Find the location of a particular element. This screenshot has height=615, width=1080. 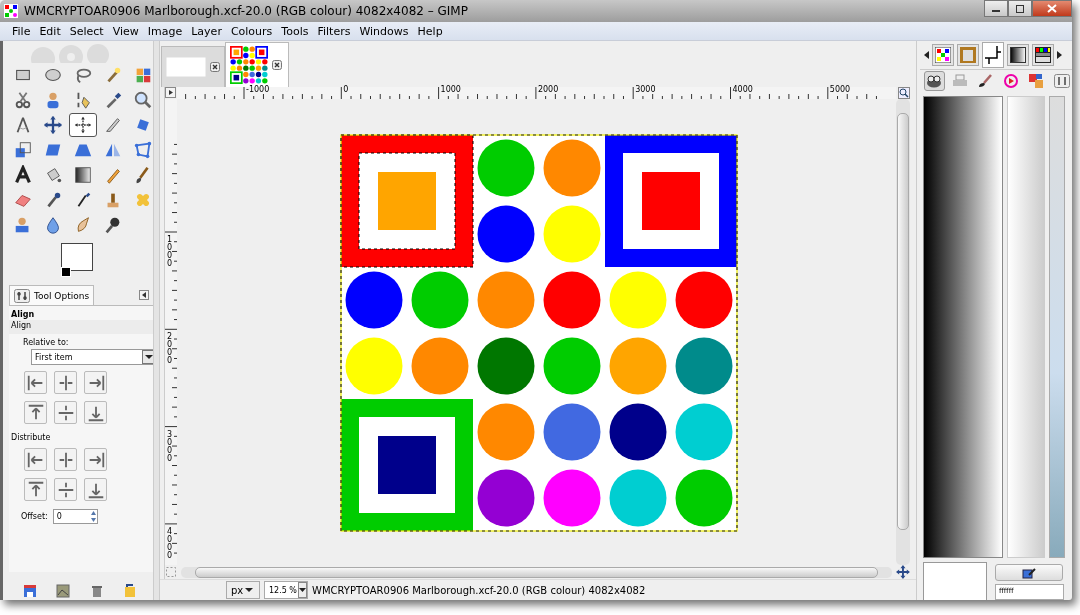

dropper-icon is located at coordinates (1029, 572).